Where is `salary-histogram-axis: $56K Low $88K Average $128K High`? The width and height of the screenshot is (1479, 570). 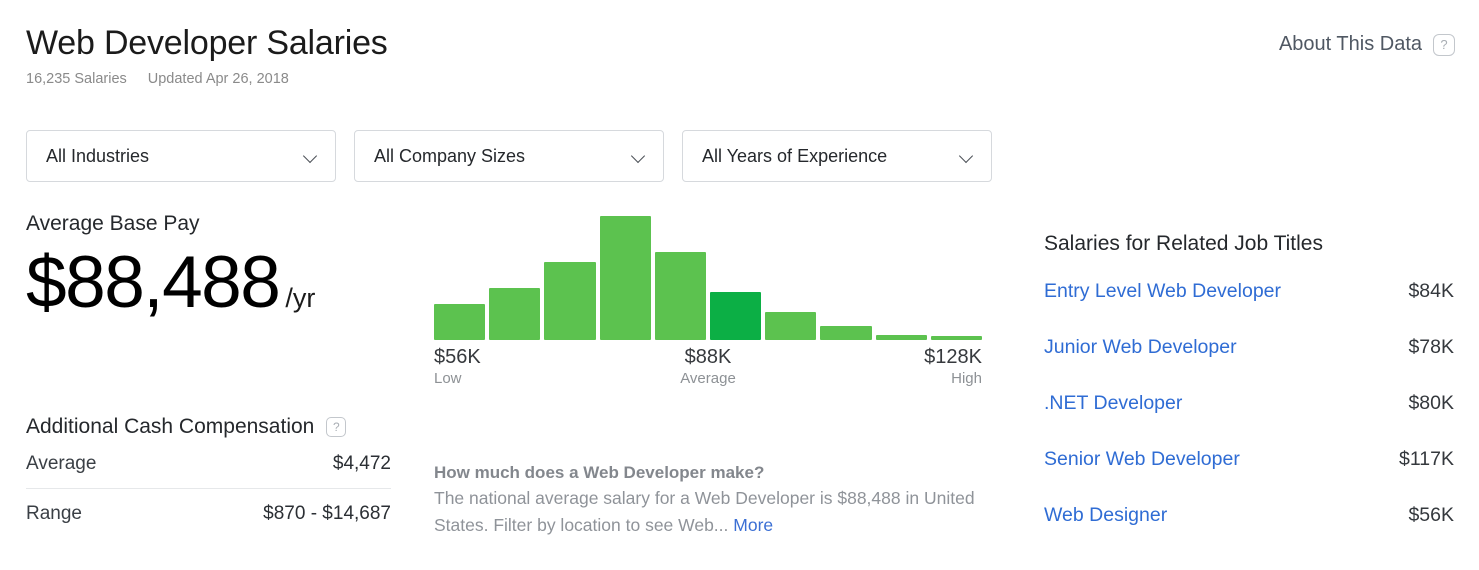
salary-histogram-axis: $56K Low $88K Average $128K High is located at coordinates (708, 368).